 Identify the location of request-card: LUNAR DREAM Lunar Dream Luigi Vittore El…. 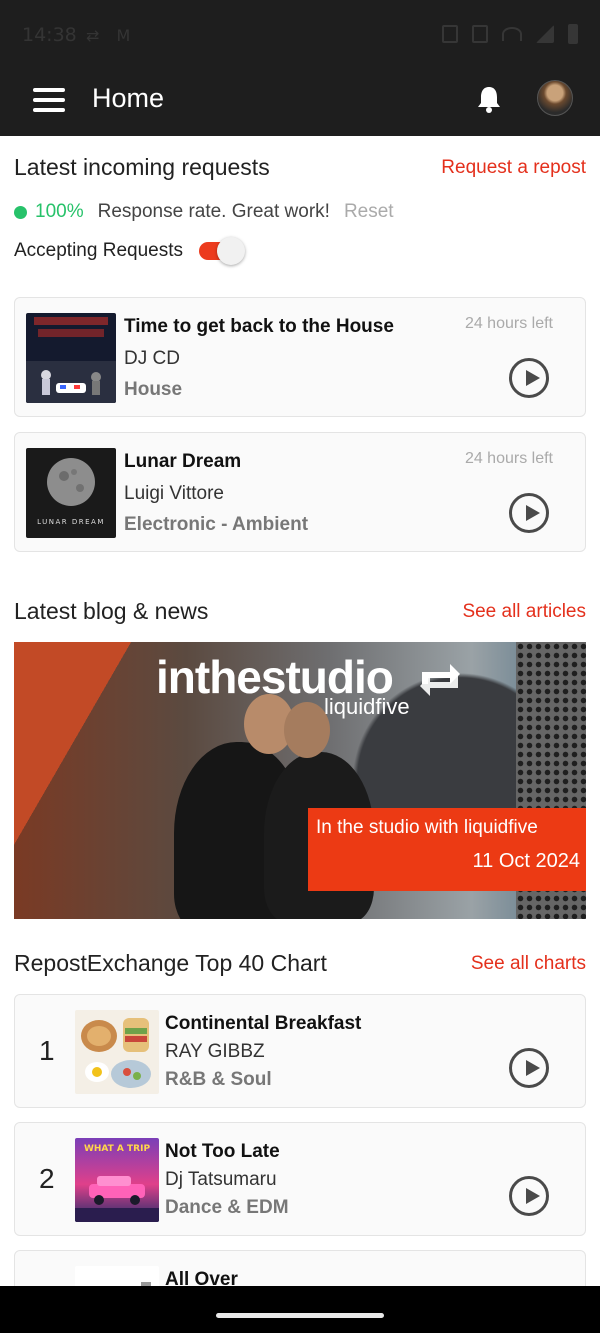
(300, 492).